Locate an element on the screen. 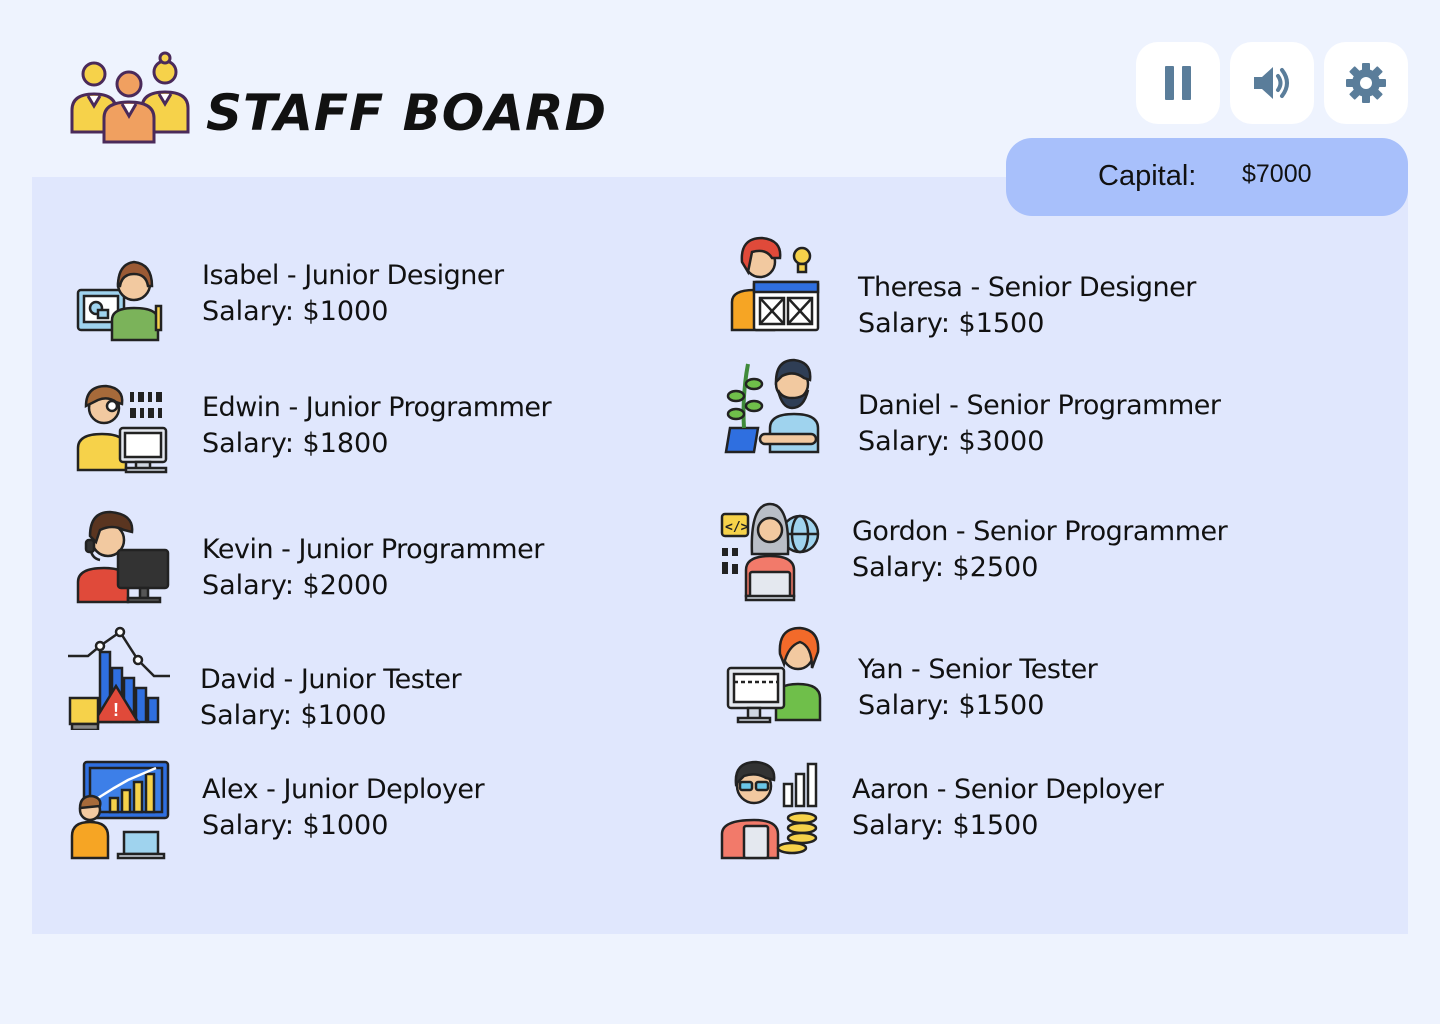 The height and width of the screenshot is (1024, 1440). staff-name: Alex - Junior Deployer is located at coordinates (343, 789).